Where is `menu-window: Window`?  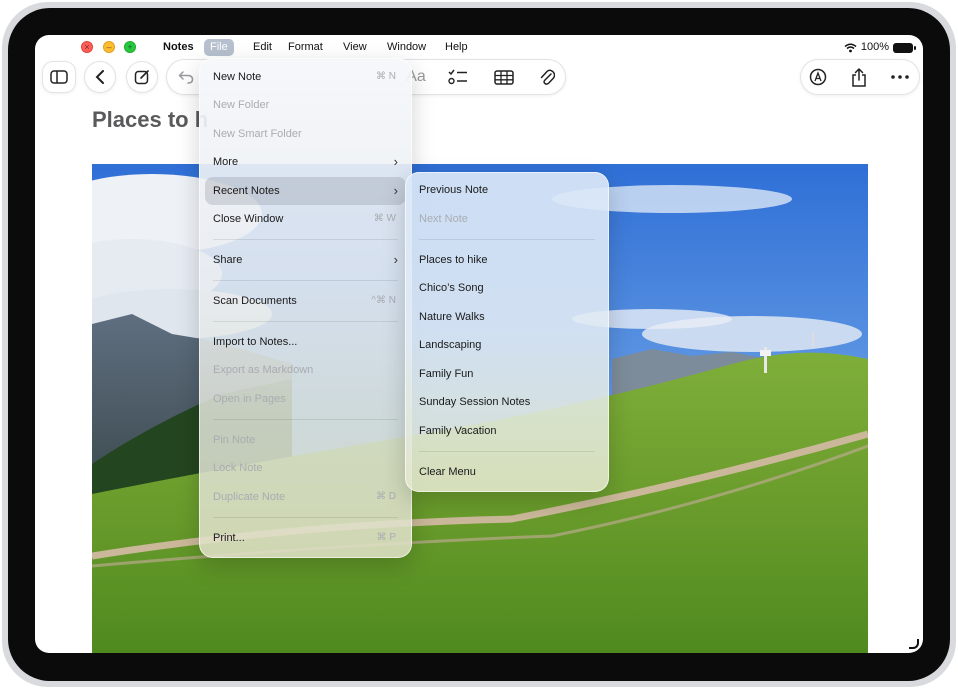 menu-window: Window is located at coordinates (406, 47).